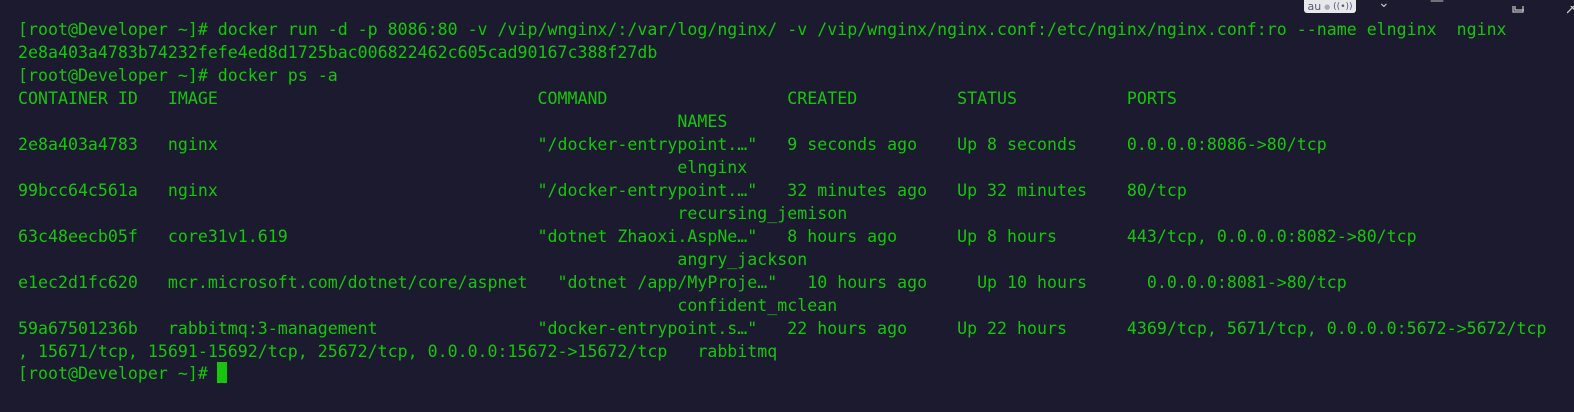 This screenshot has height=412, width=1574. Describe the element at coordinates (383, 167) in the screenshot. I see `table-row: elnginx` at that location.